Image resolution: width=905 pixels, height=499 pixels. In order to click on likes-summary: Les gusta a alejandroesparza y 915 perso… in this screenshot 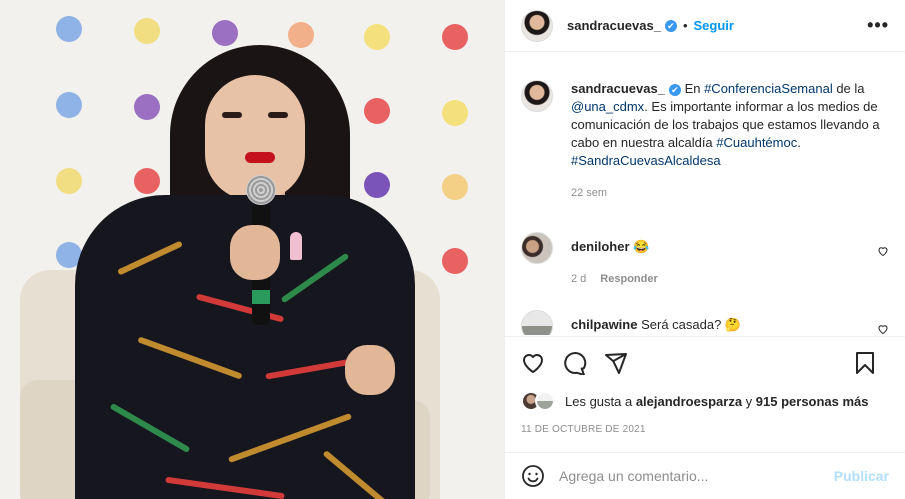, I will do `click(705, 401)`.